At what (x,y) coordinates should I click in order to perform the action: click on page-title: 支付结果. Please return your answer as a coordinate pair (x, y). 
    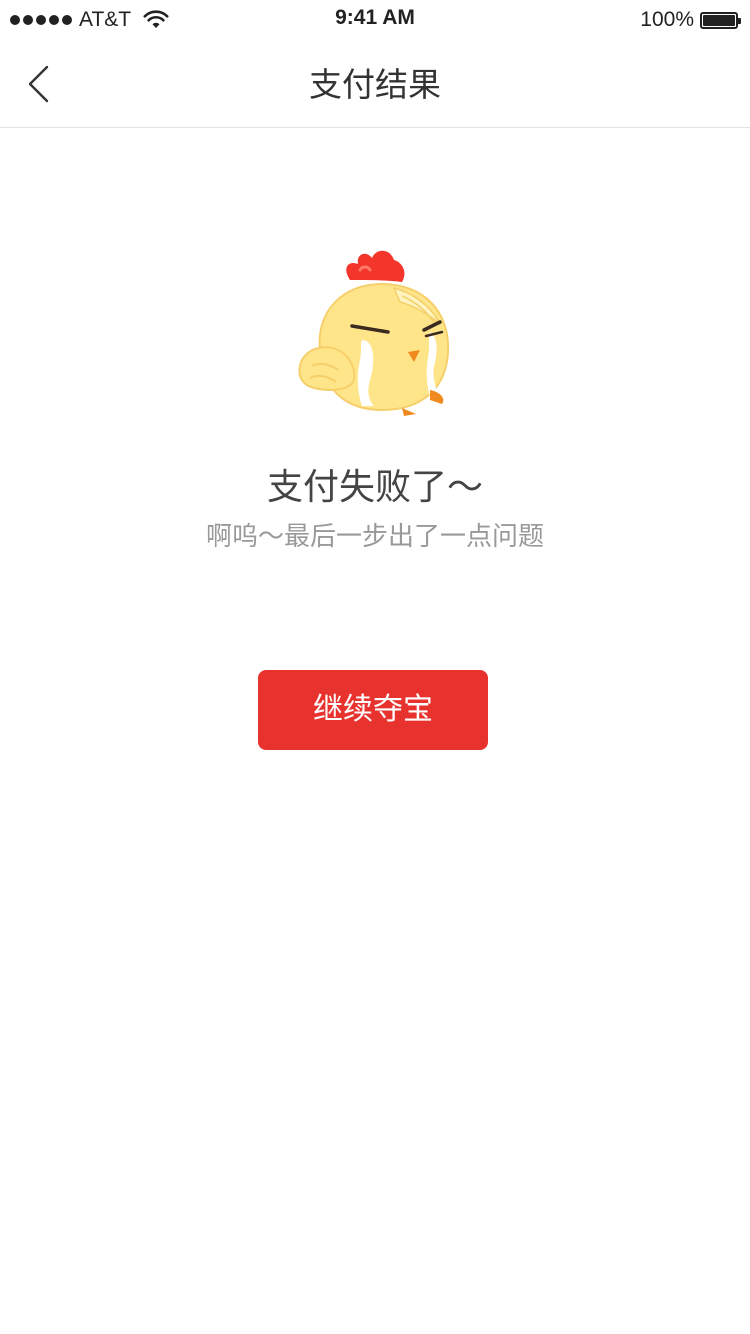
    Looking at the image, I should click on (375, 84).